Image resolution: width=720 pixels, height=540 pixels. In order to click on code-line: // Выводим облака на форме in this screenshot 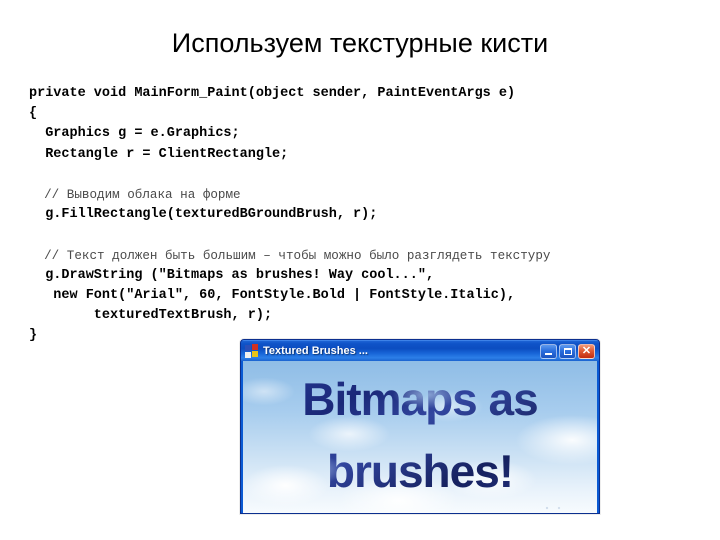, I will do `click(135, 195)`.